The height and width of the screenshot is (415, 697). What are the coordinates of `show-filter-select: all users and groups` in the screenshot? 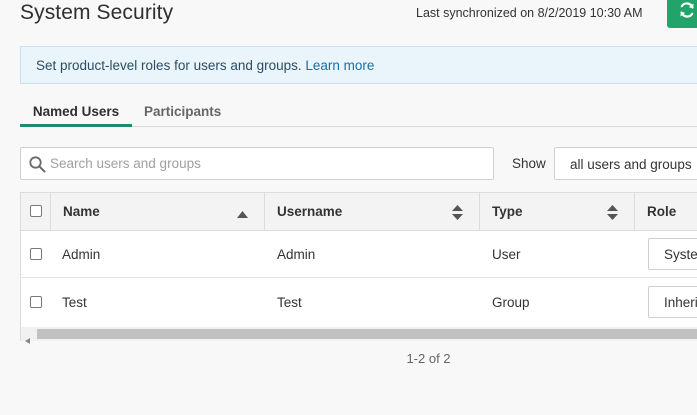 It's located at (625, 163).